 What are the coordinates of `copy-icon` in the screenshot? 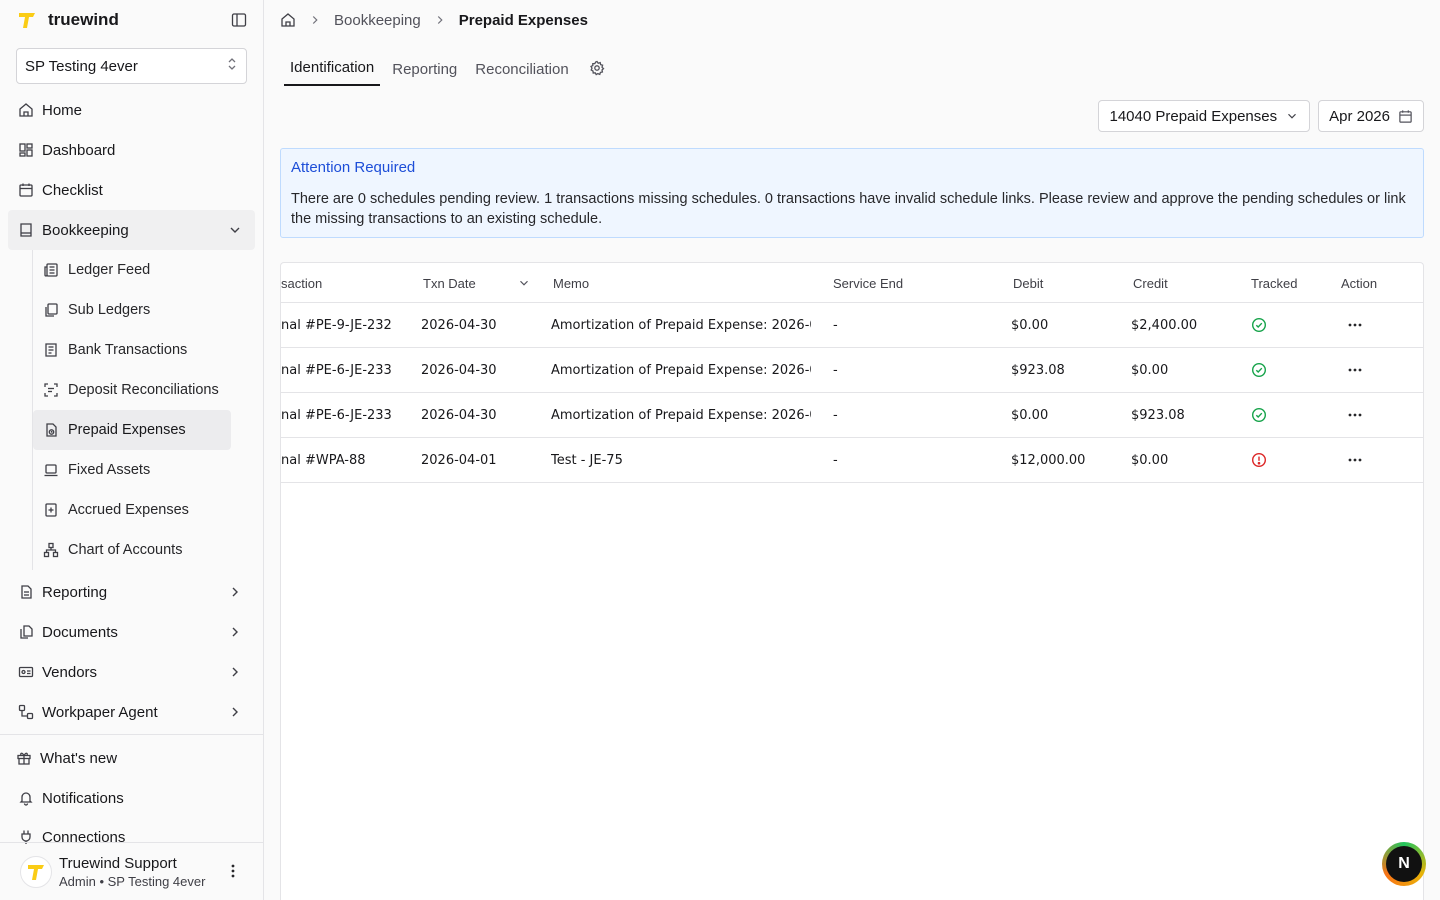 It's located at (51, 310).